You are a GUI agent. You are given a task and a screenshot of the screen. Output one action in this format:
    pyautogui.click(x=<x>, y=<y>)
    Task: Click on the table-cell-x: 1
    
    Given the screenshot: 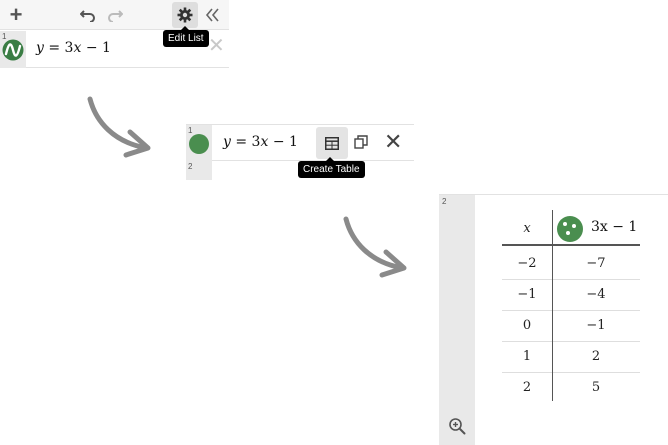 What is the action you would take?
    pyautogui.click(x=527, y=356)
    